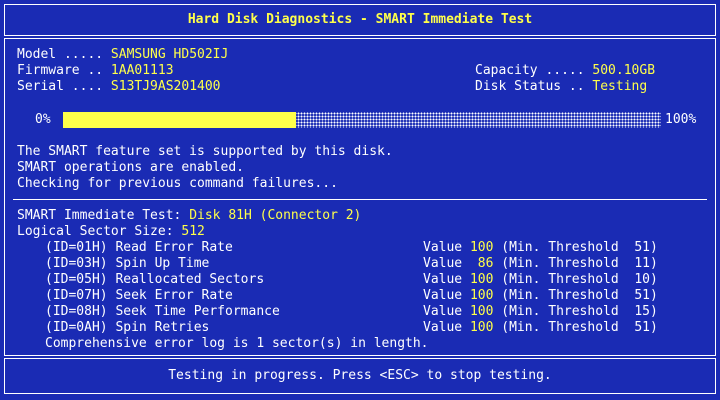 This screenshot has height=400, width=720. What do you see at coordinates (43, 119) in the screenshot?
I see `progress-start-label: 0%` at bounding box center [43, 119].